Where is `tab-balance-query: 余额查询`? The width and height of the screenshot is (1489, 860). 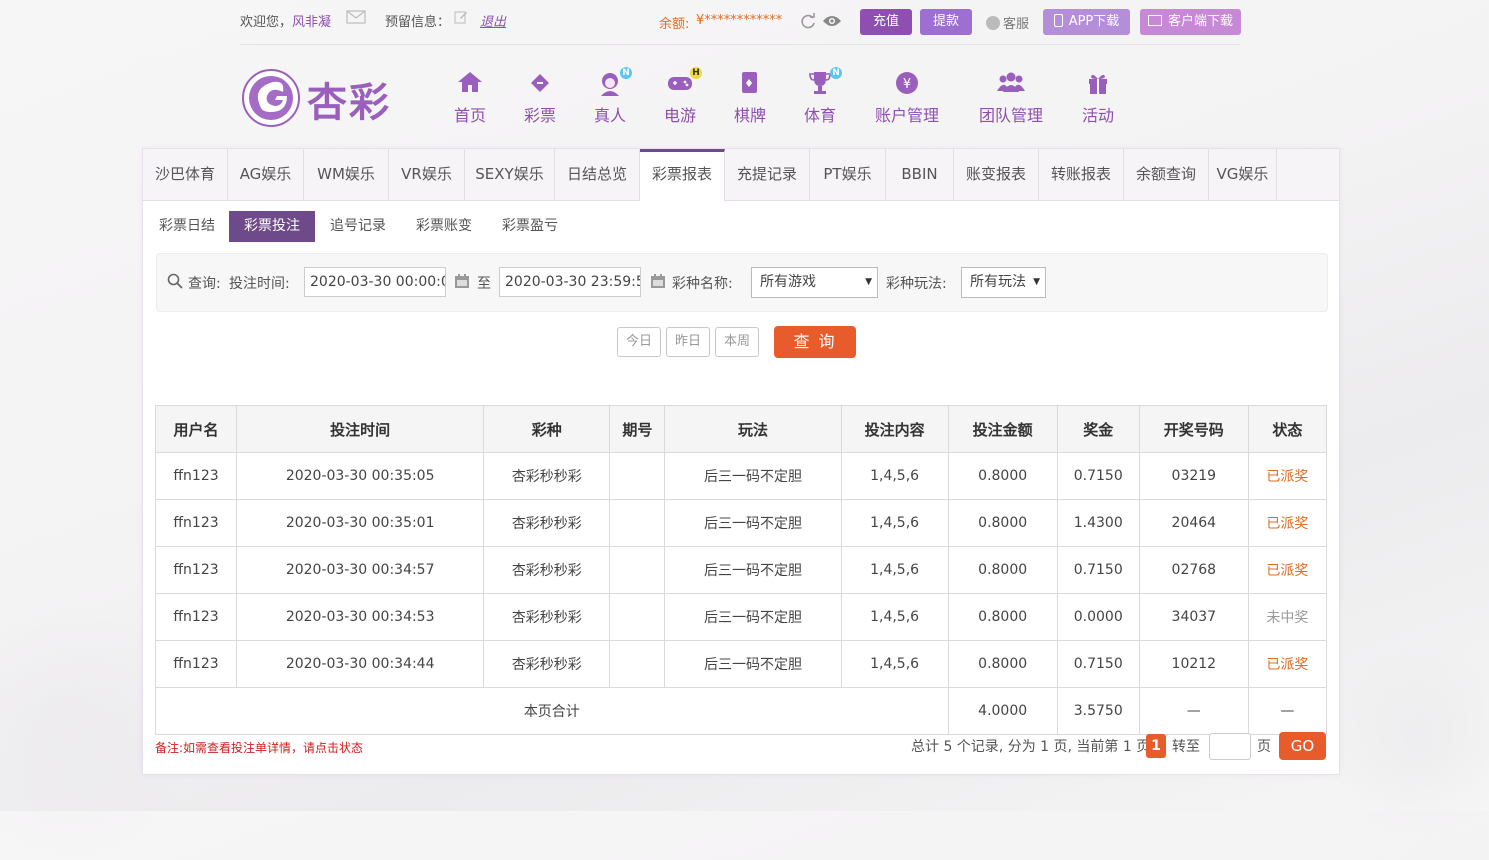
tab-balance-query: 余额查询 is located at coordinates (1166, 174).